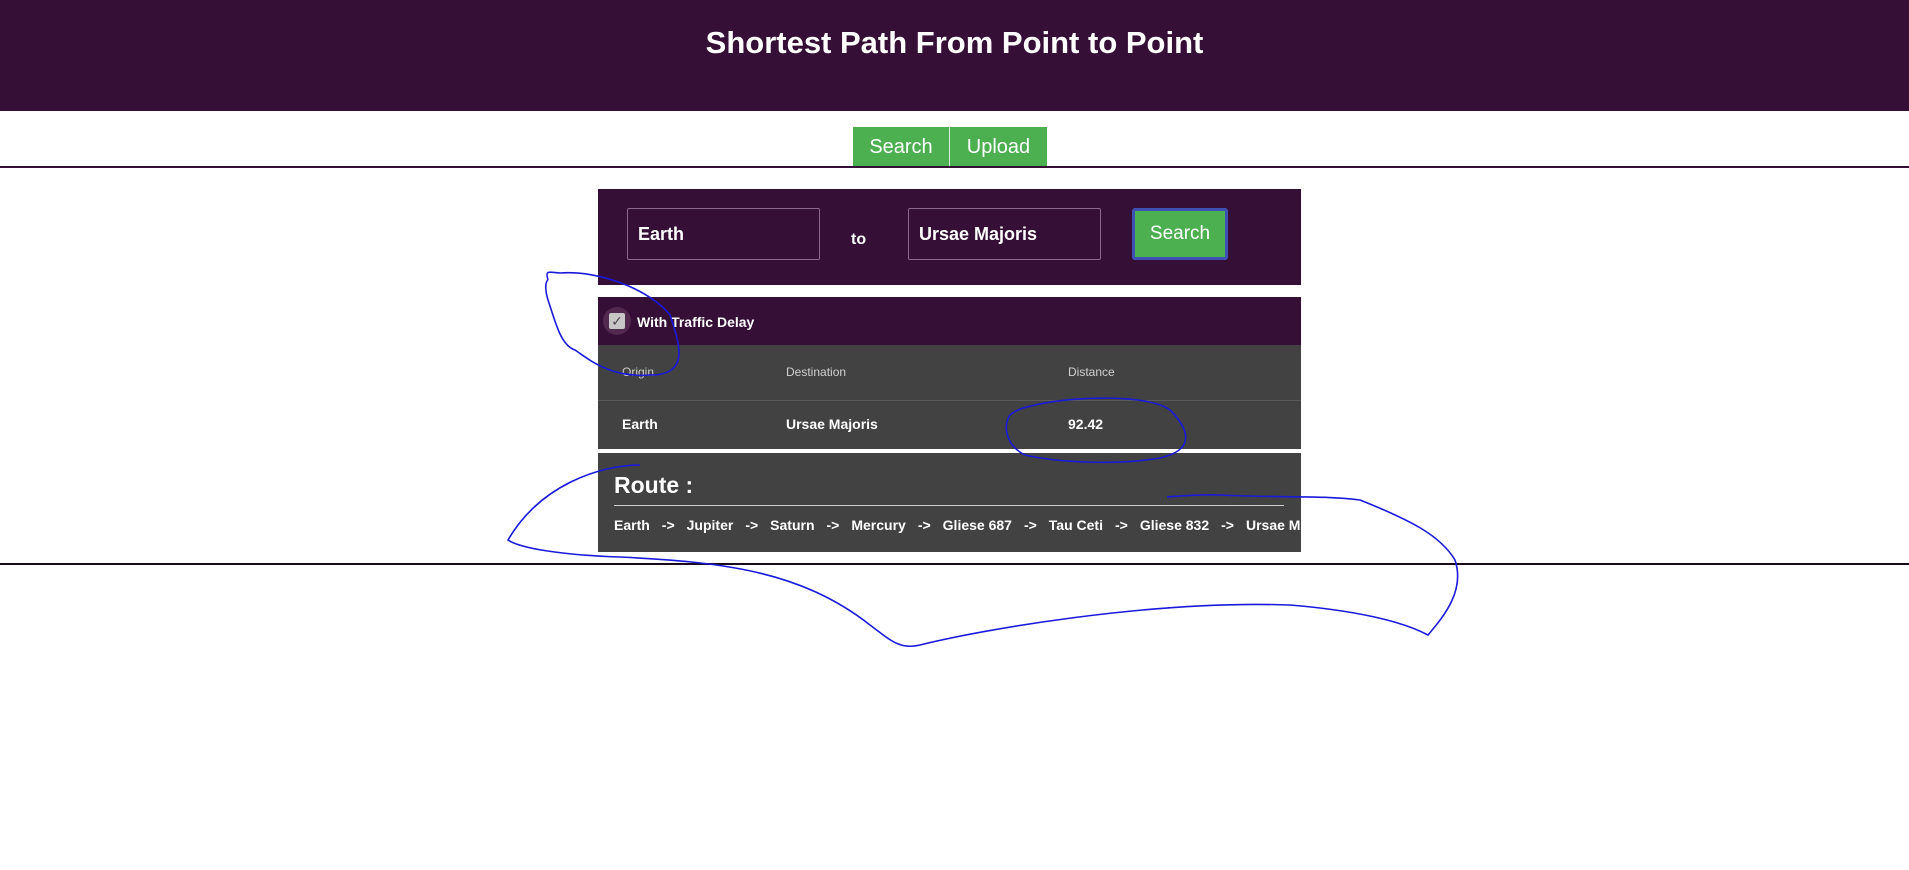 This screenshot has height=870, width=1909. What do you see at coordinates (954, 42) in the screenshot?
I see `page-title: Shortest Path From Point to Point` at bounding box center [954, 42].